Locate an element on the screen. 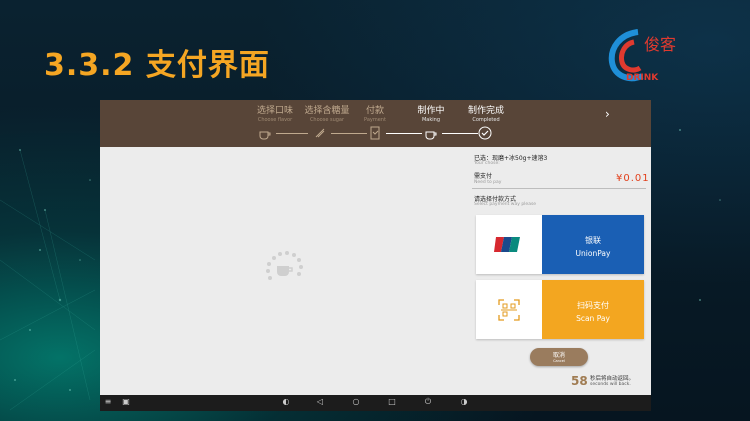 The image size is (750, 421). scan-pay-option: 扫码支付 Scan Pay is located at coordinates (560, 309).